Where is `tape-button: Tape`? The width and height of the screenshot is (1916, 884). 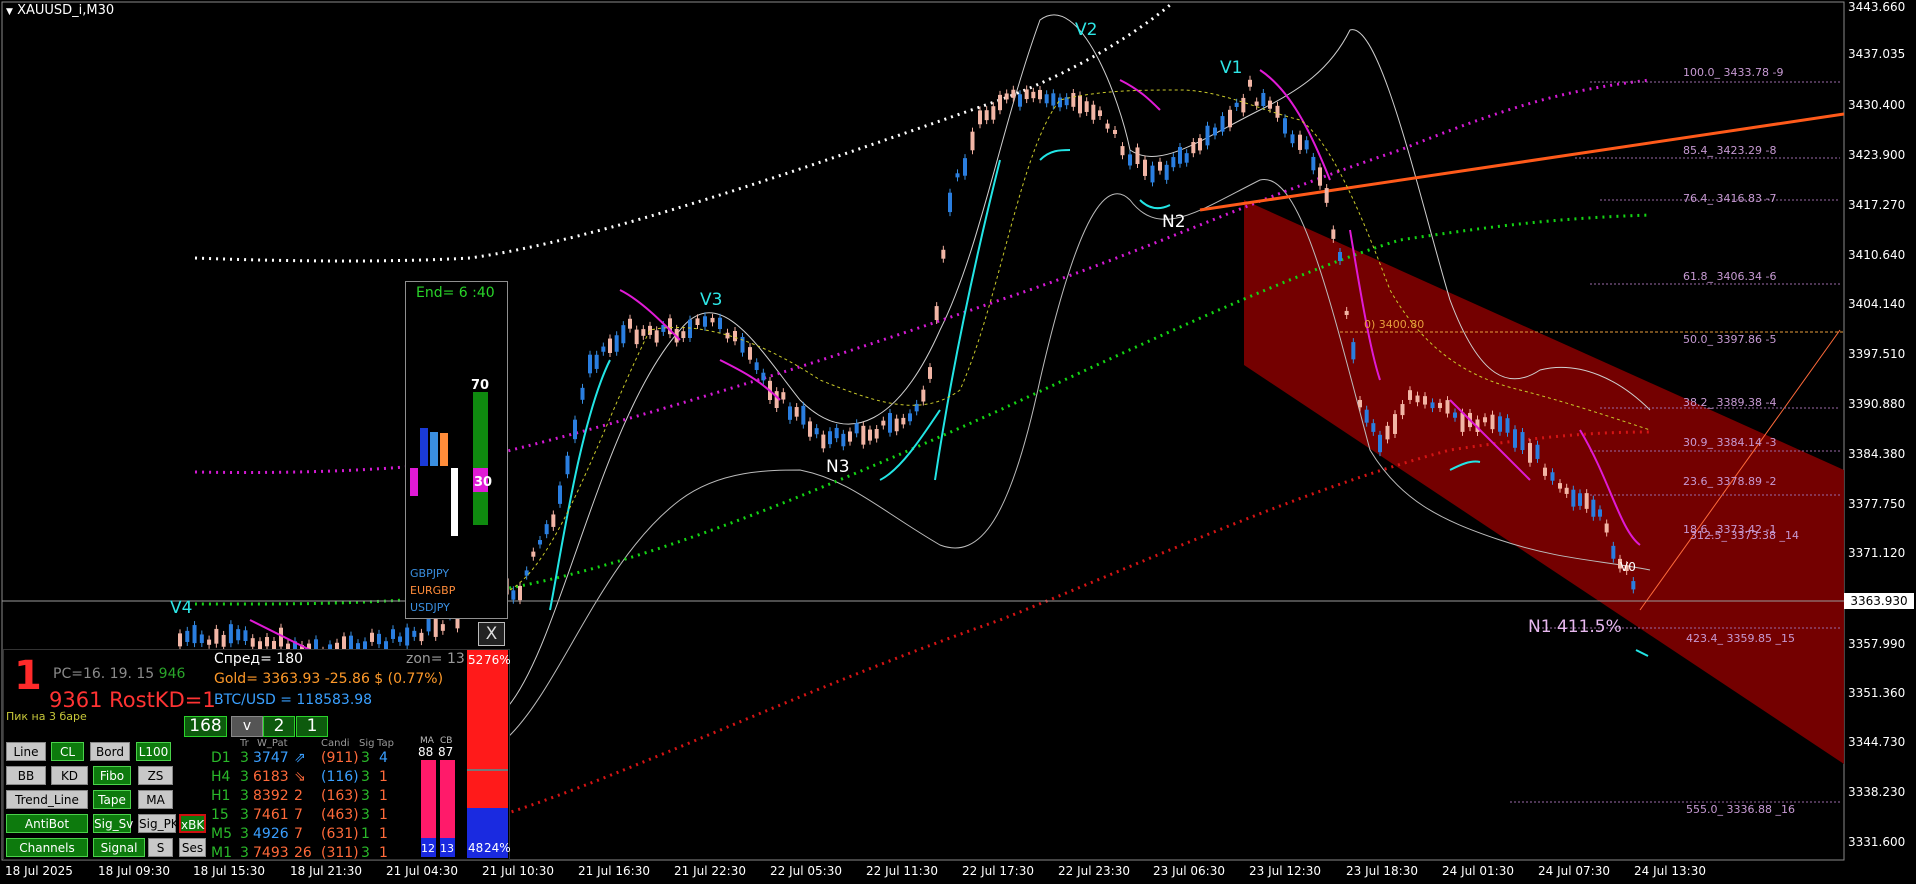
tape-button: Tape is located at coordinates (112, 799).